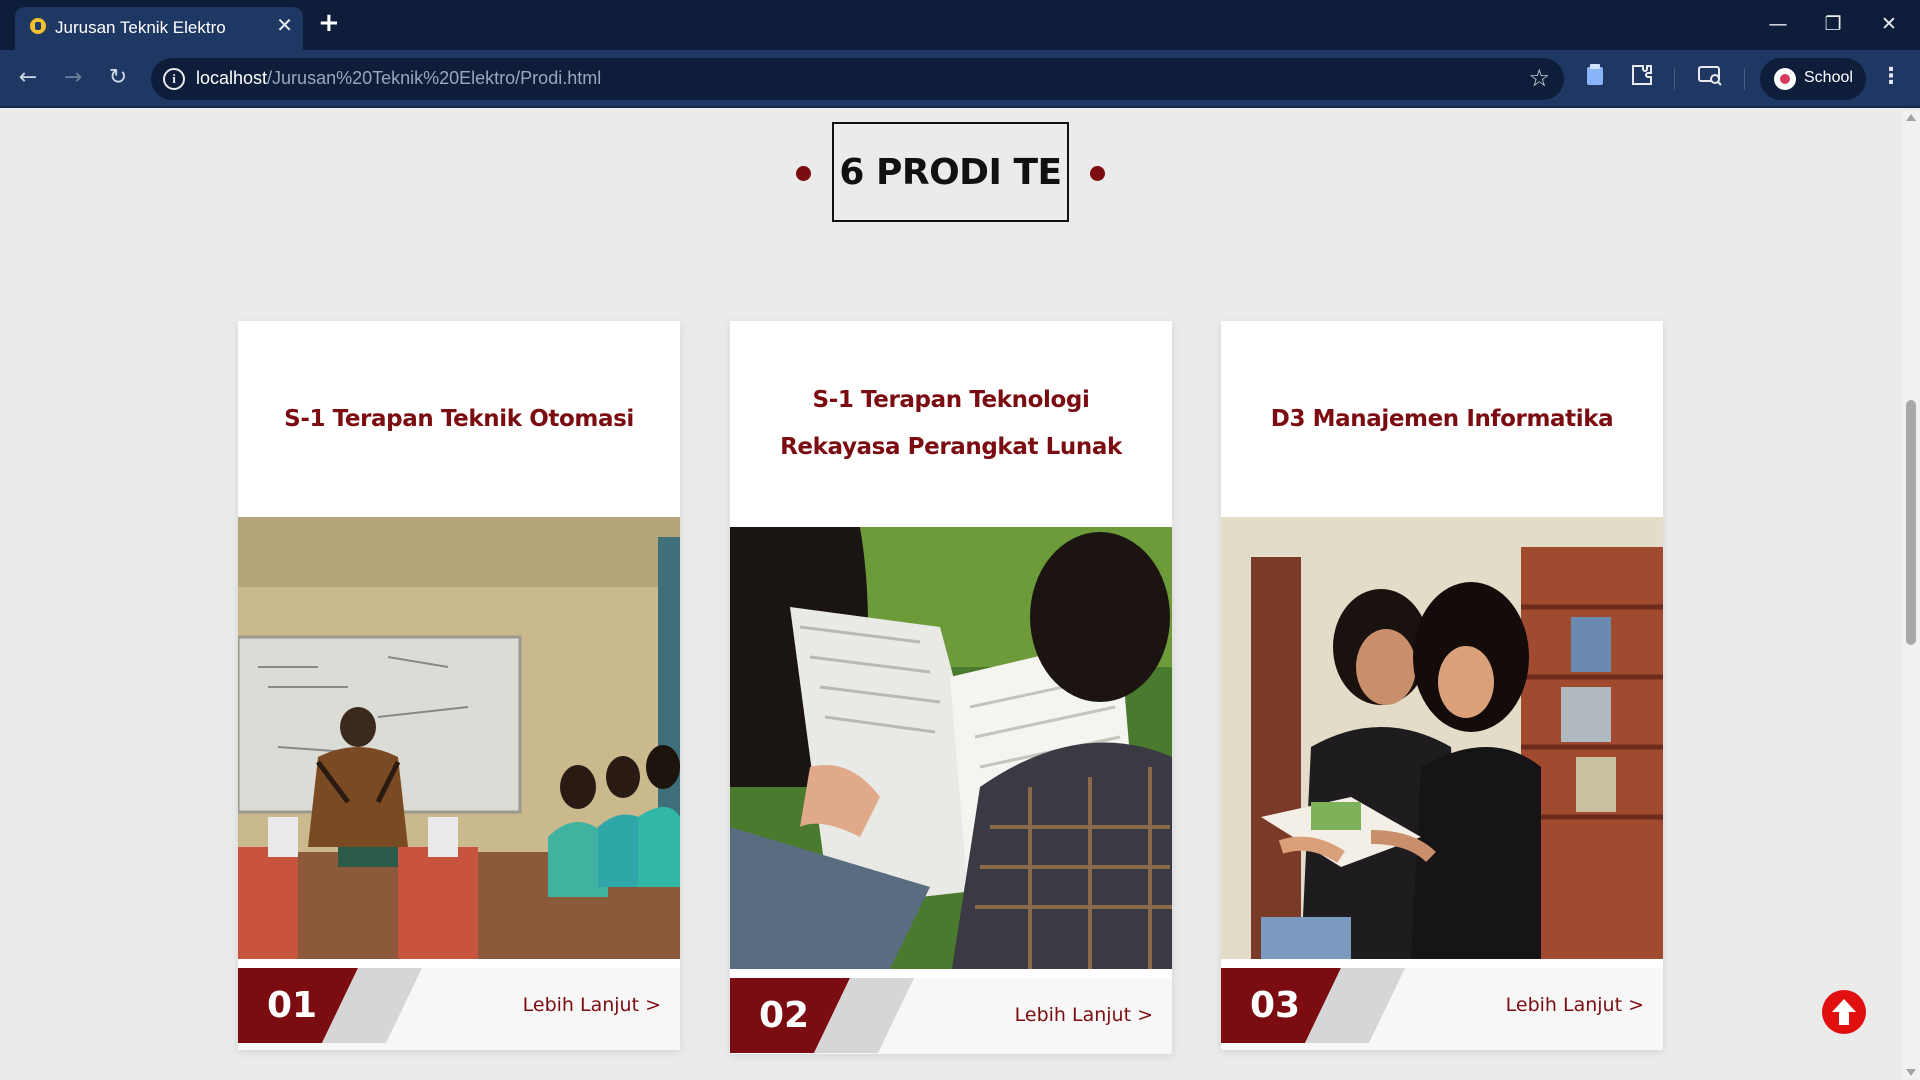 The image size is (1920, 1080). What do you see at coordinates (1097, 173) in the screenshot?
I see `heading-dot-right` at bounding box center [1097, 173].